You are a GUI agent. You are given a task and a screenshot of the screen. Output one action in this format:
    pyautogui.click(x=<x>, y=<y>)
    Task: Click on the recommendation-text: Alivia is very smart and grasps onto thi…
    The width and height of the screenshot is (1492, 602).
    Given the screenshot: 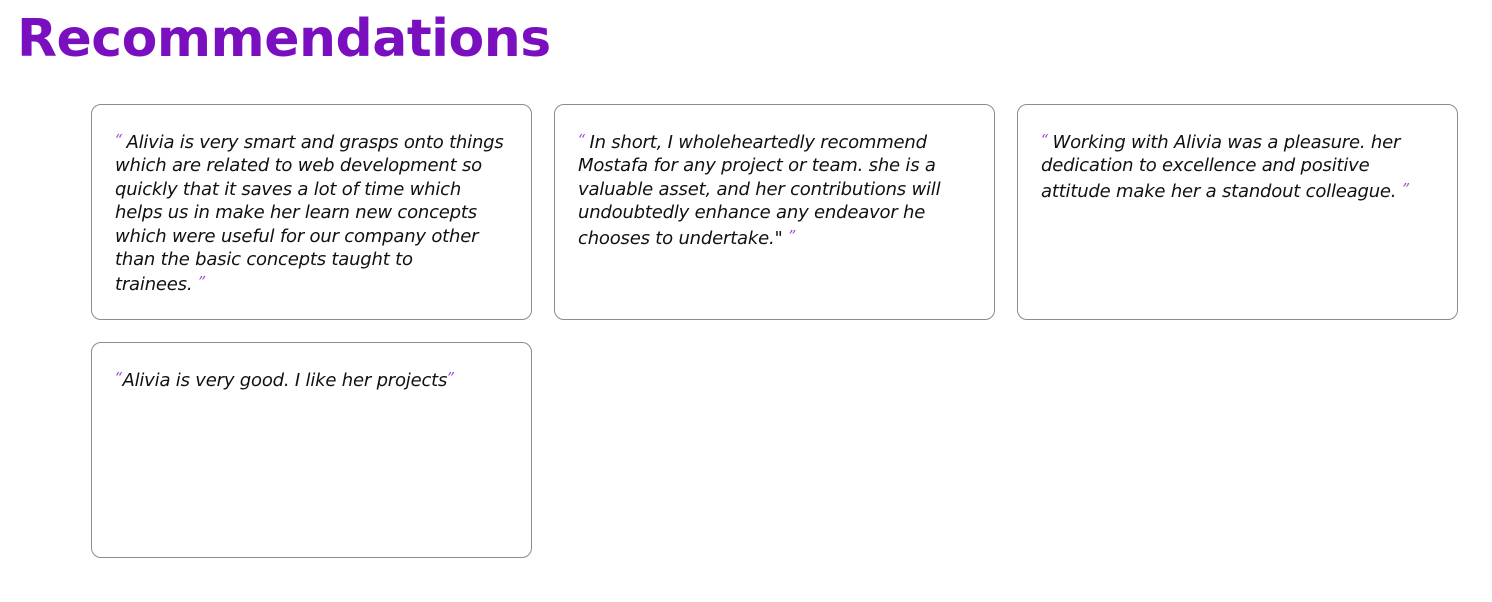 What is the action you would take?
    pyautogui.click(x=309, y=214)
    